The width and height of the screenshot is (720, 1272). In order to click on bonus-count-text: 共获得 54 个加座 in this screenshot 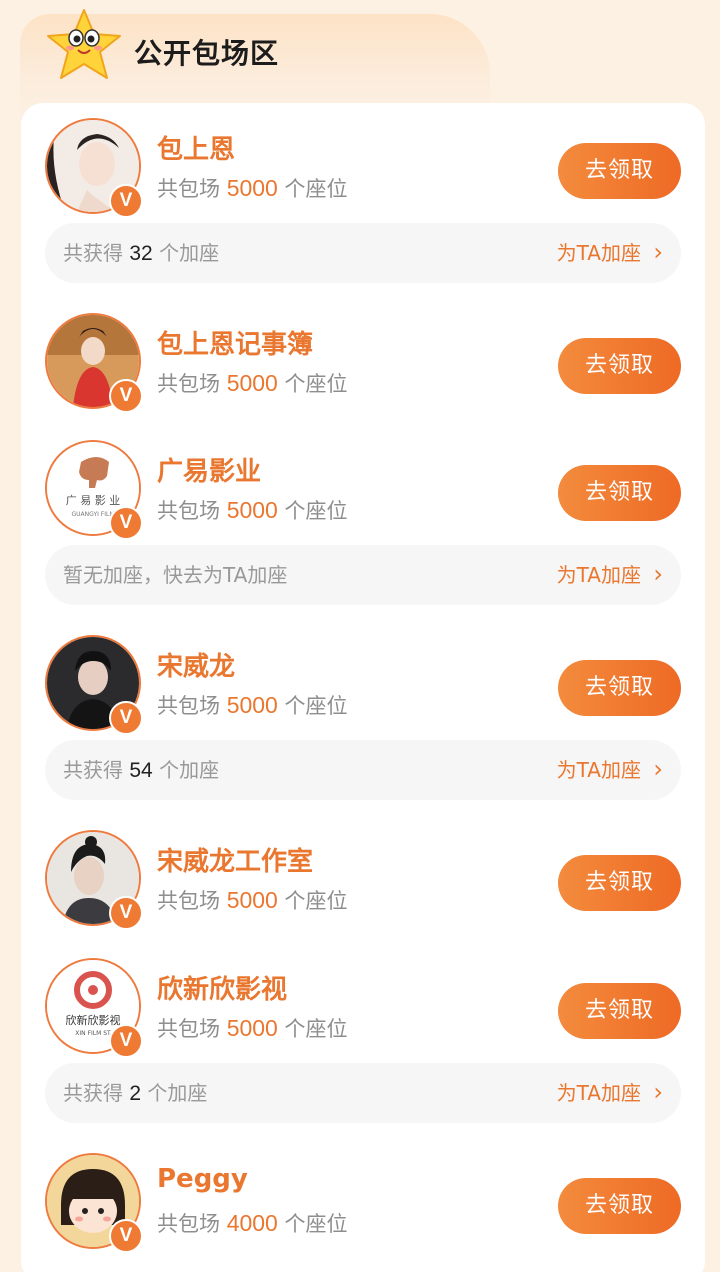, I will do `click(141, 770)`.